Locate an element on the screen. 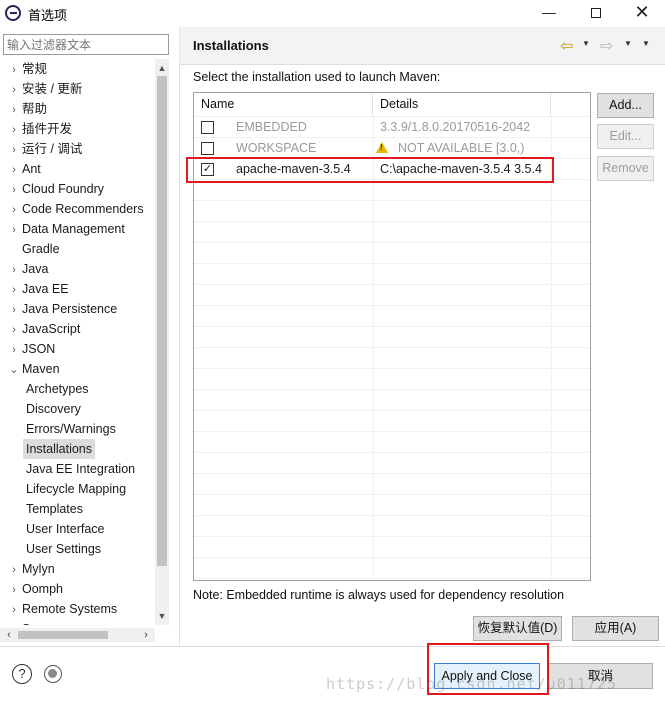  tree-item-label: Archetypes is located at coordinates (57, 389).